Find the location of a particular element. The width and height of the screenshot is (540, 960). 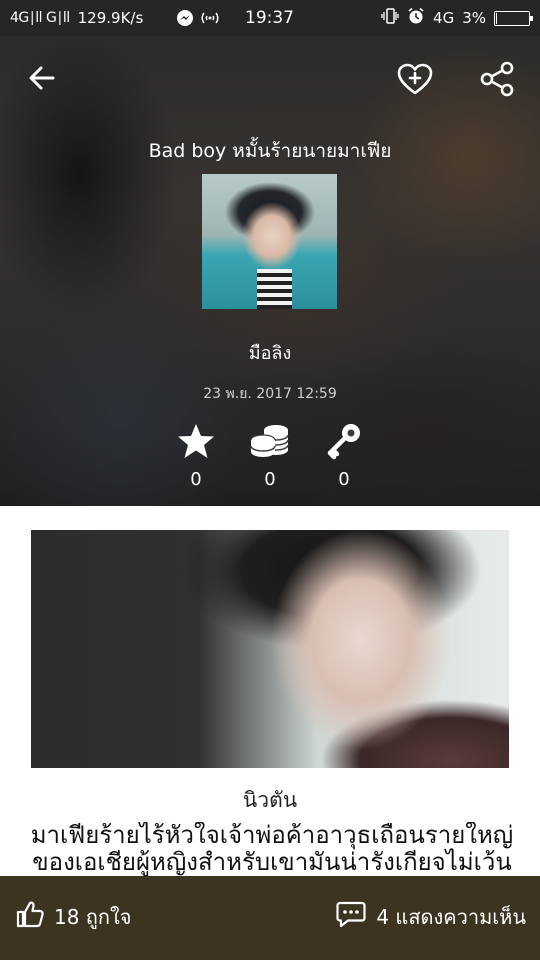

like-button: 18 ถูกใจ is located at coordinates (74, 916).